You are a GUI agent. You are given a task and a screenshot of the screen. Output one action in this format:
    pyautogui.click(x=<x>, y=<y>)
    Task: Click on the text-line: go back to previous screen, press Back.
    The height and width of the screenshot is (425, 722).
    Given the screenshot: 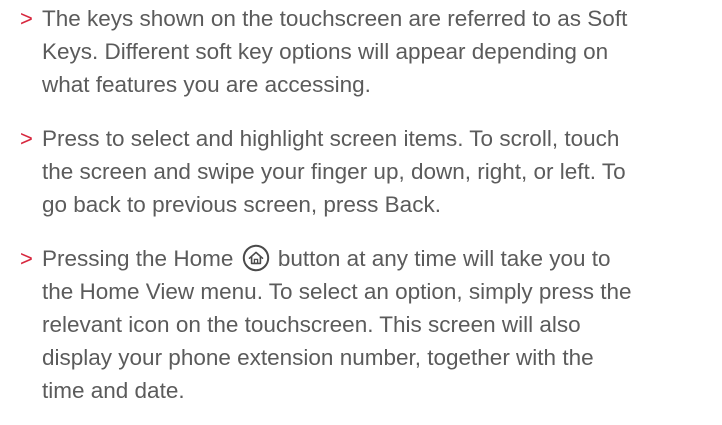 What is the action you would take?
    pyautogui.click(x=241, y=204)
    